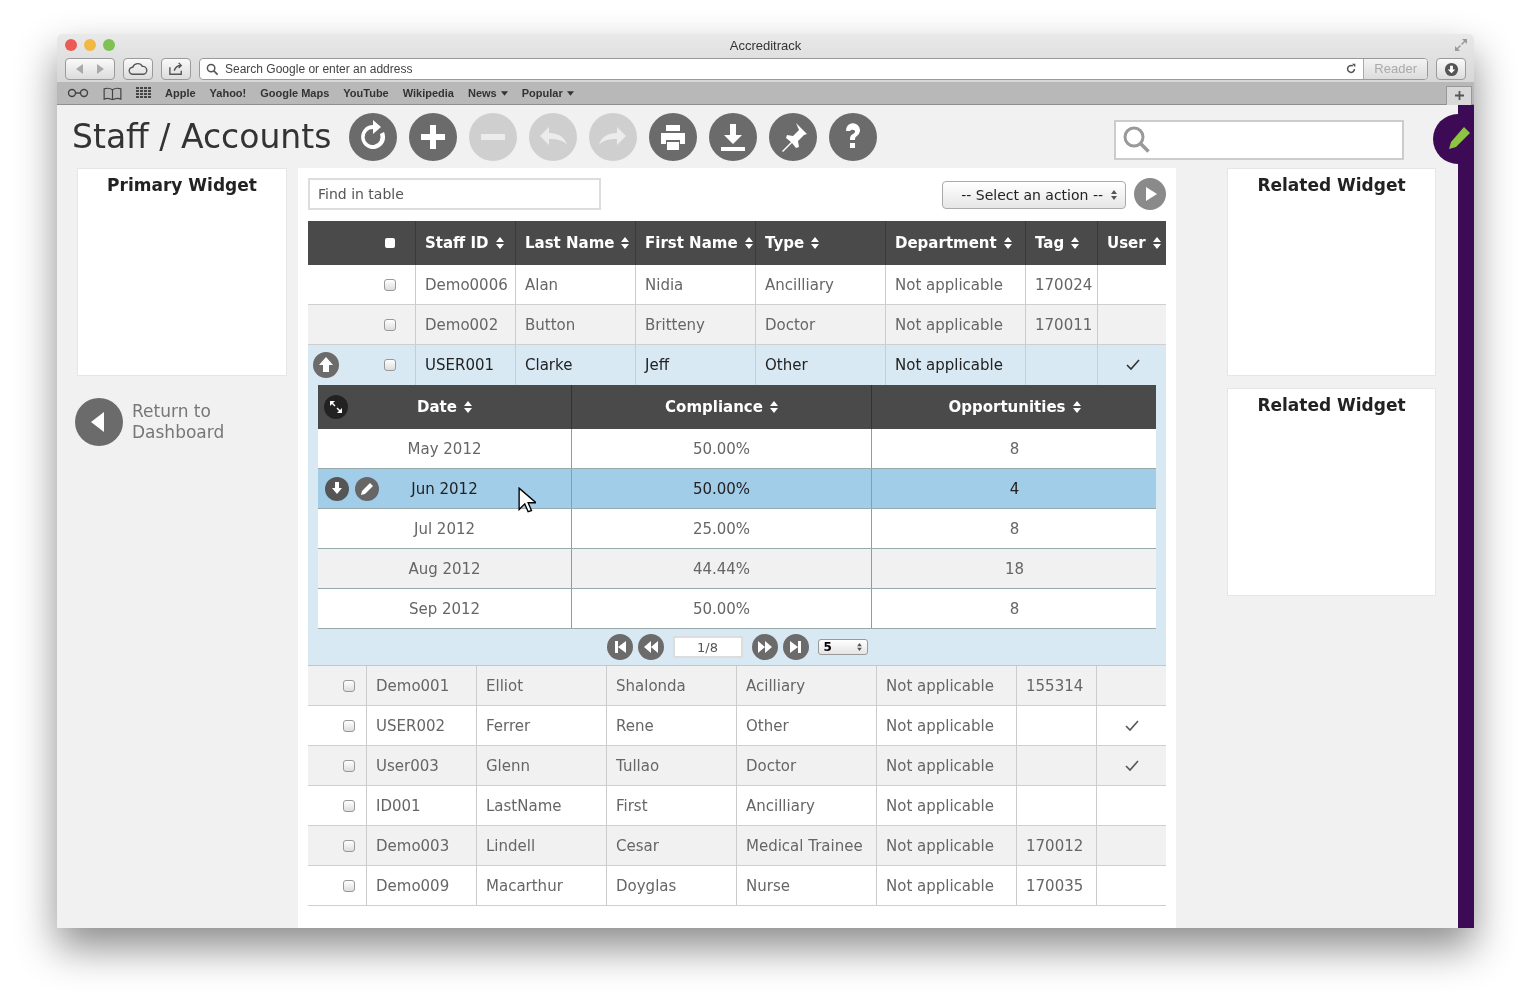 The height and width of the screenshot is (1008, 1531). I want to click on last-page-button, so click(795, 647).